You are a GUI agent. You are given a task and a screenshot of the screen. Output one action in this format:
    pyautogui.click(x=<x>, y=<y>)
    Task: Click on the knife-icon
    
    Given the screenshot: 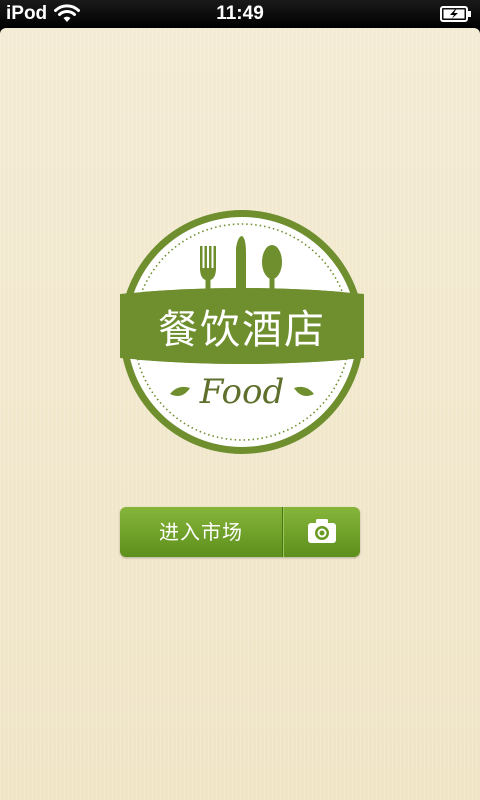 What is the action you would take?
    pyautogui.click(x=241, y=268)
    